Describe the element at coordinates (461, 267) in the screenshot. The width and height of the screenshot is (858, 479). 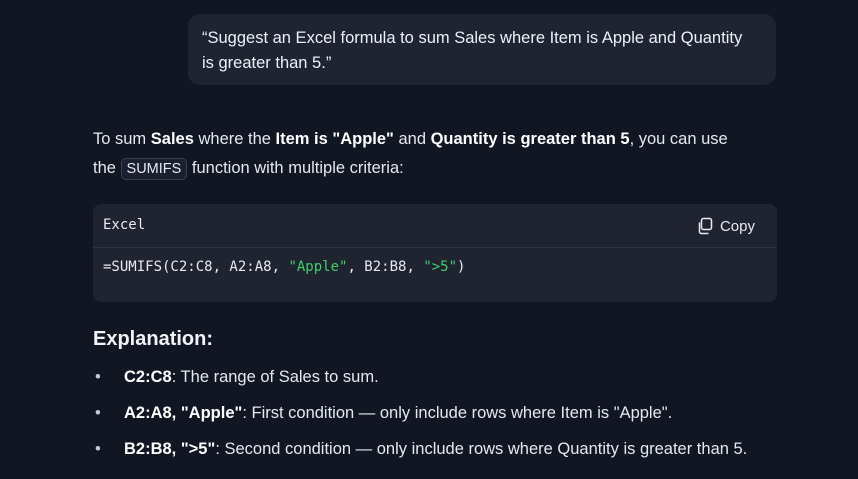
I see `code-token: )` at that location.